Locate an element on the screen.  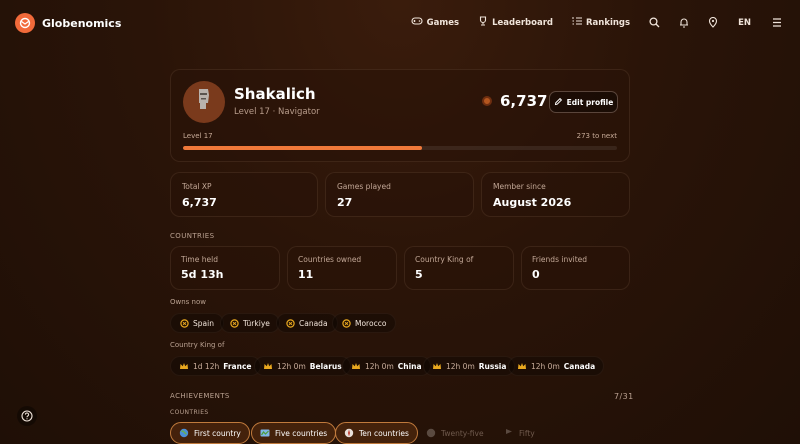
coin-balance: 6,737 is located at coordinates (514, 101).